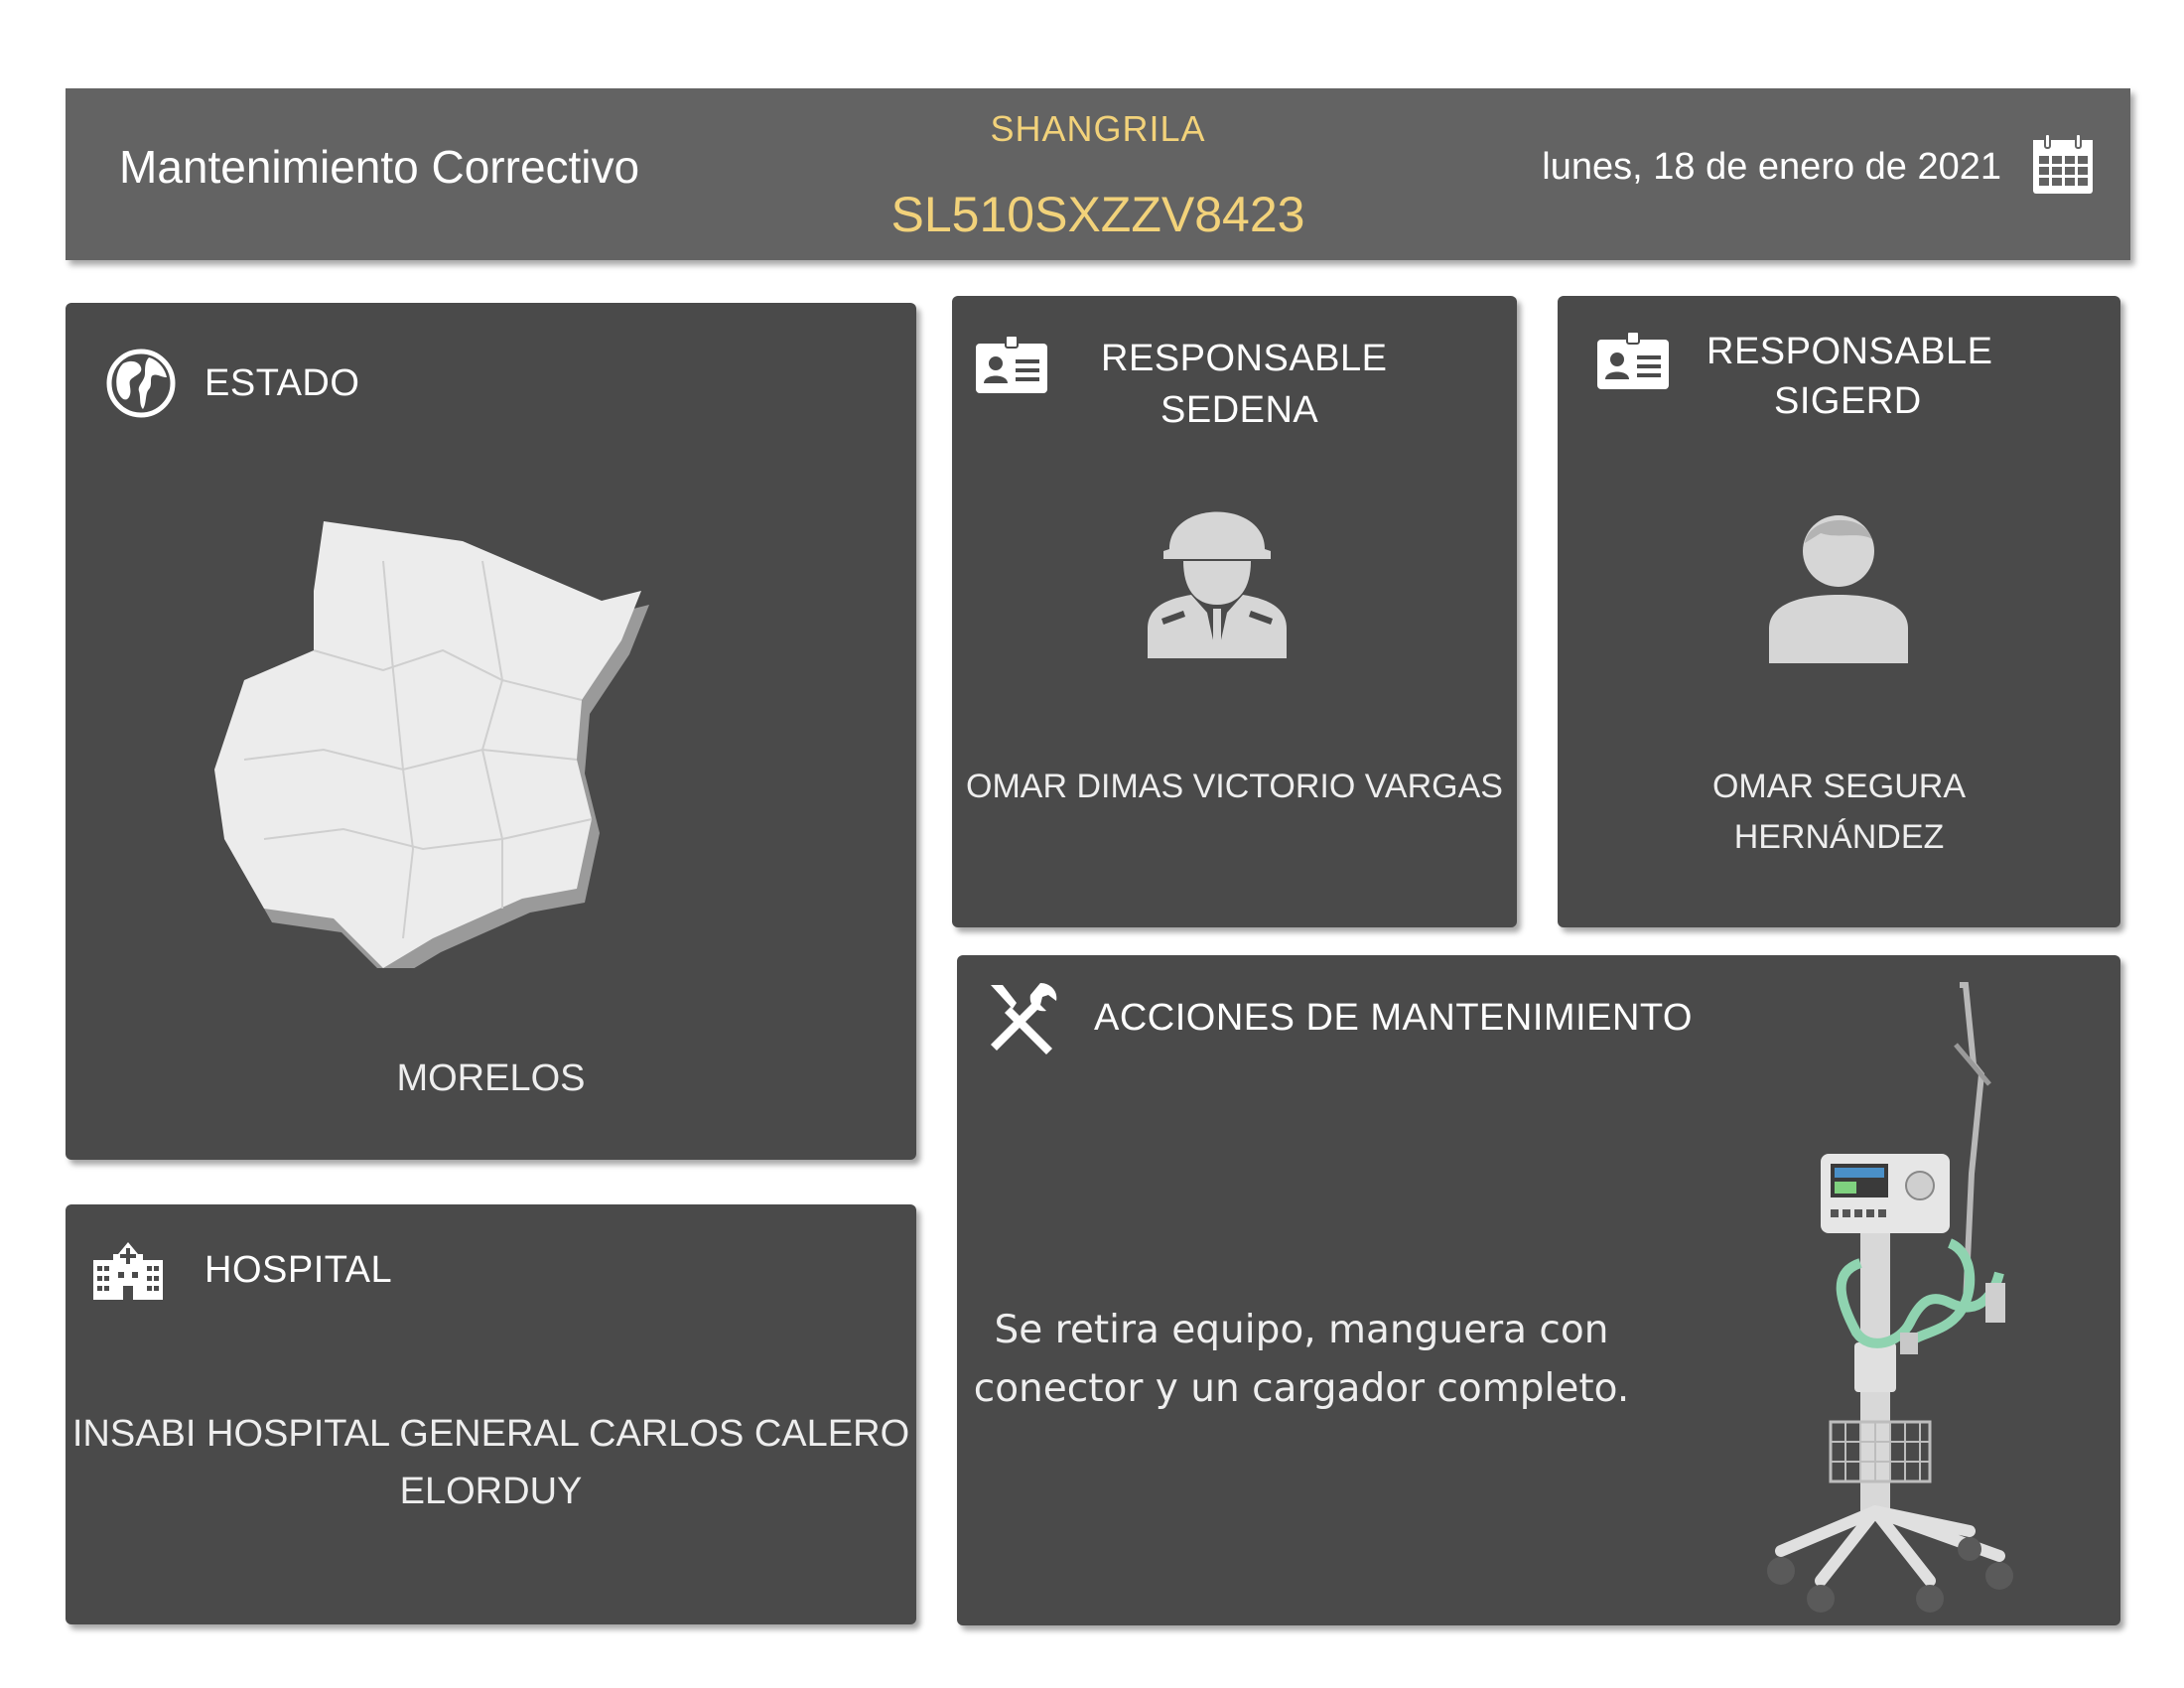  Describe the element at coordinates (431, 744) in the screenshot. I see `map-icon` at that location.